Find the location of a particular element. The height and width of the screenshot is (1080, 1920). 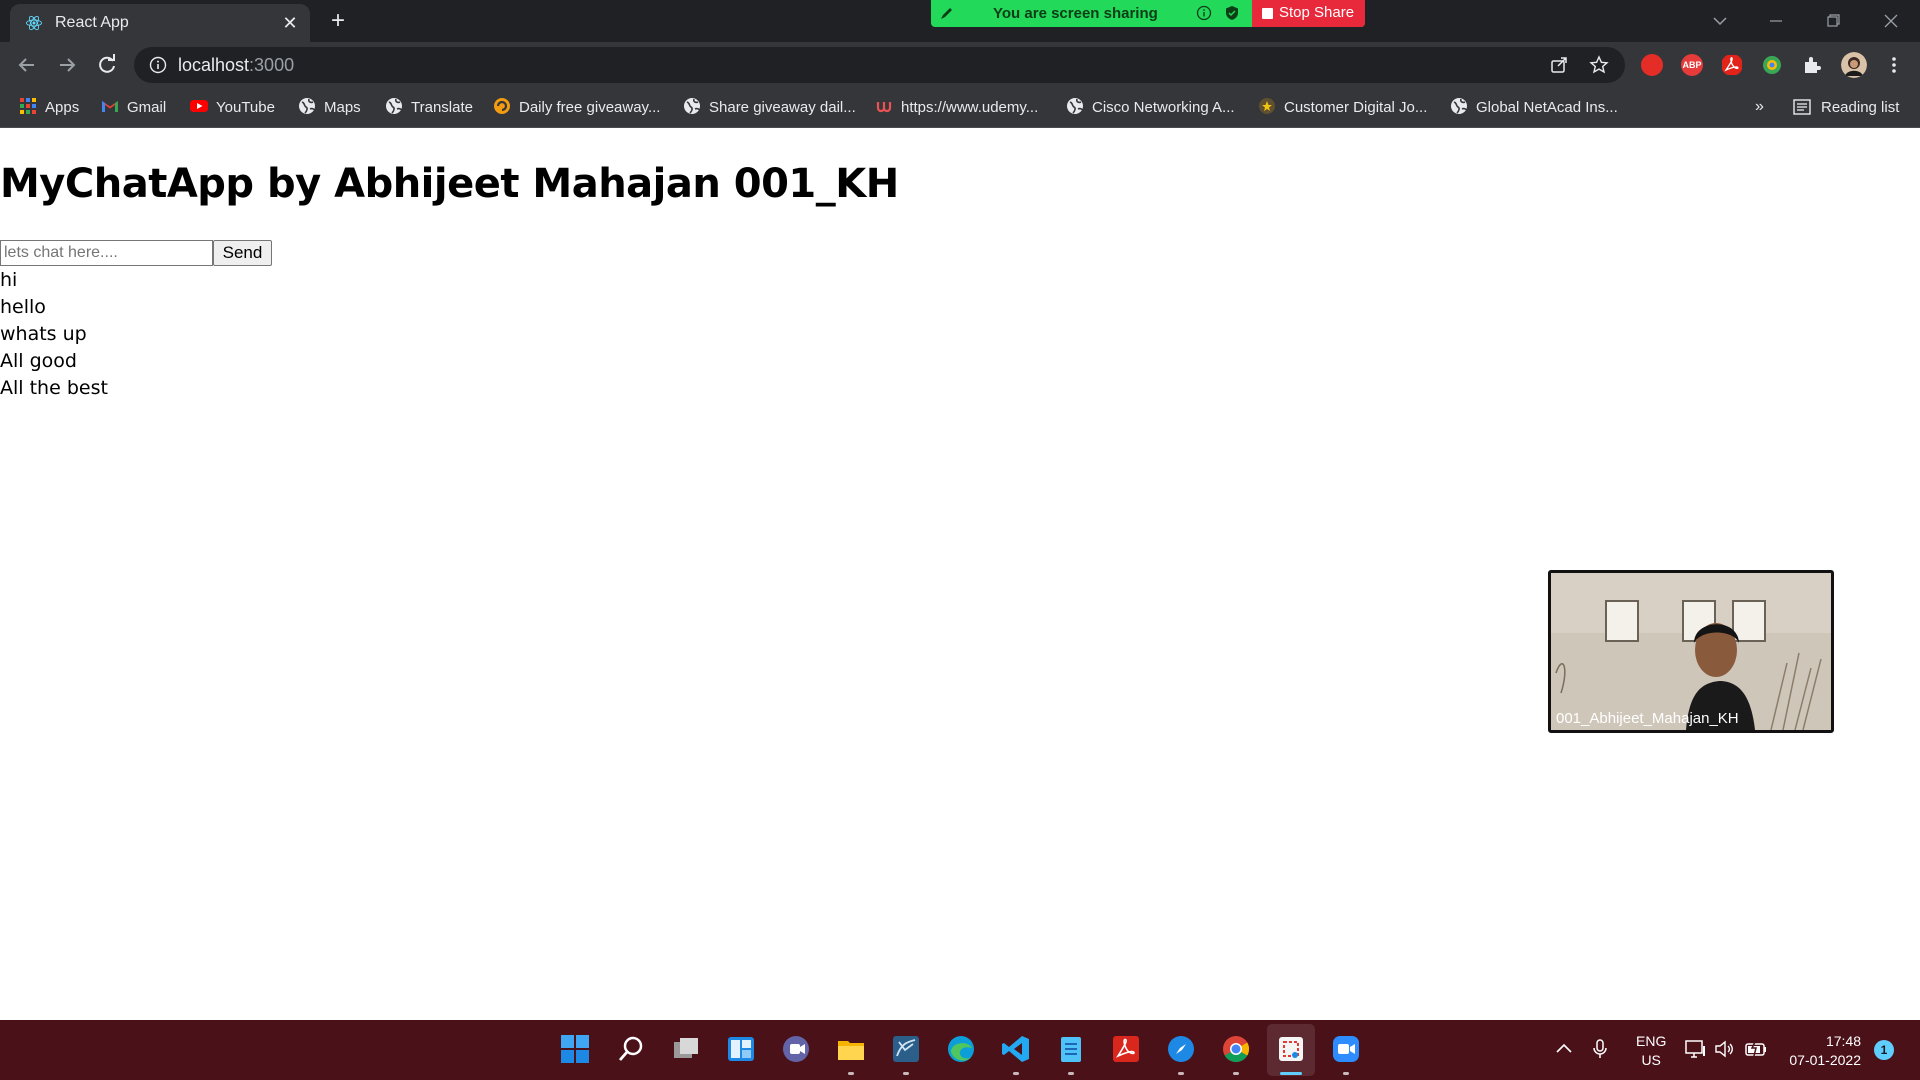

bookmark-translate: Translate is located at coordinates (429, 108).